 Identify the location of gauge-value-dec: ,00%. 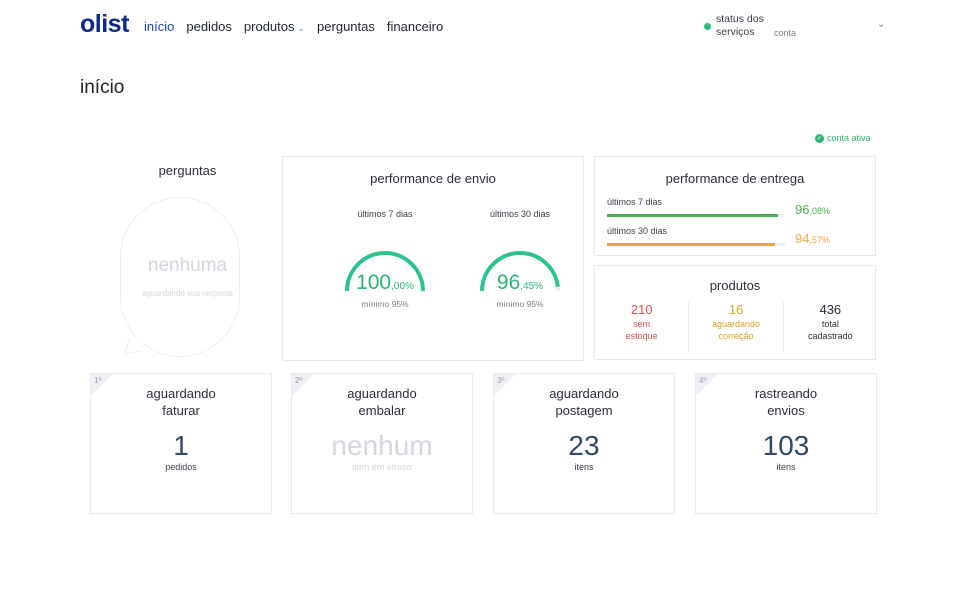
(402, 286).